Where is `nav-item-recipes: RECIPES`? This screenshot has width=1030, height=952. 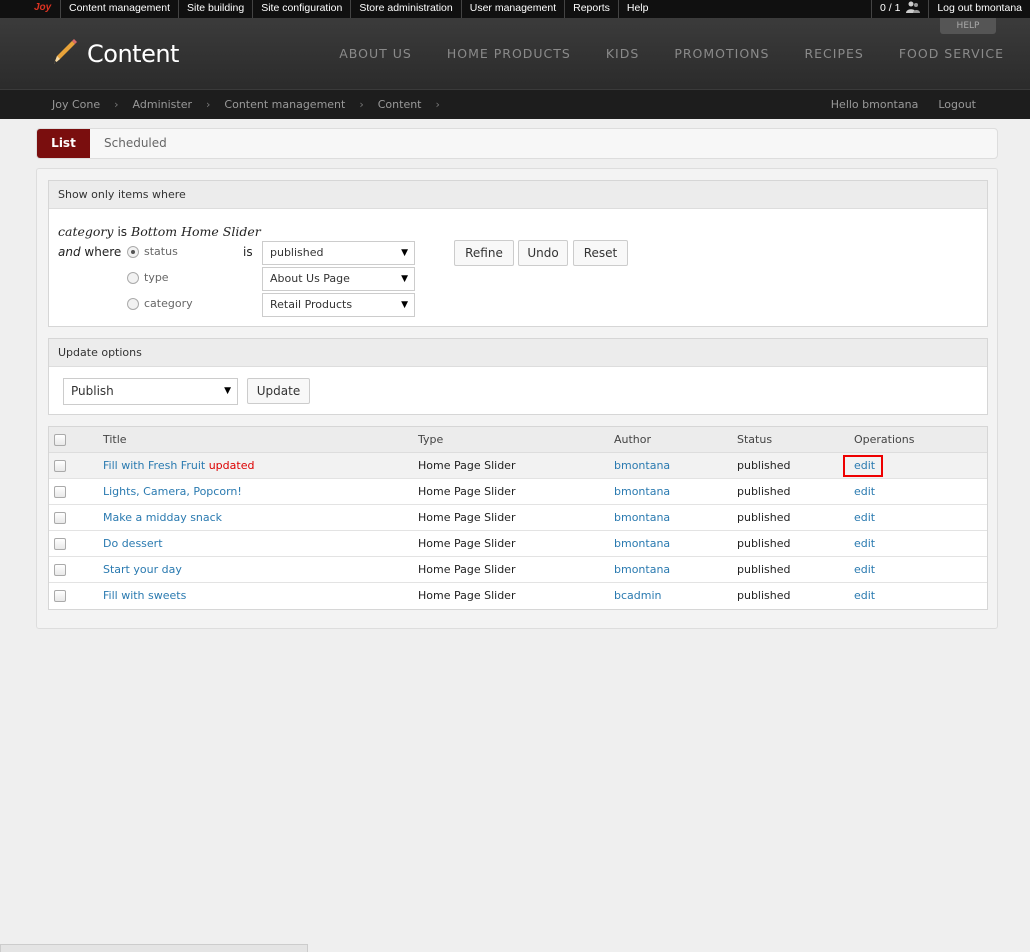
nav-item-recipes: RECIPES is located at coordinates (833, 53).